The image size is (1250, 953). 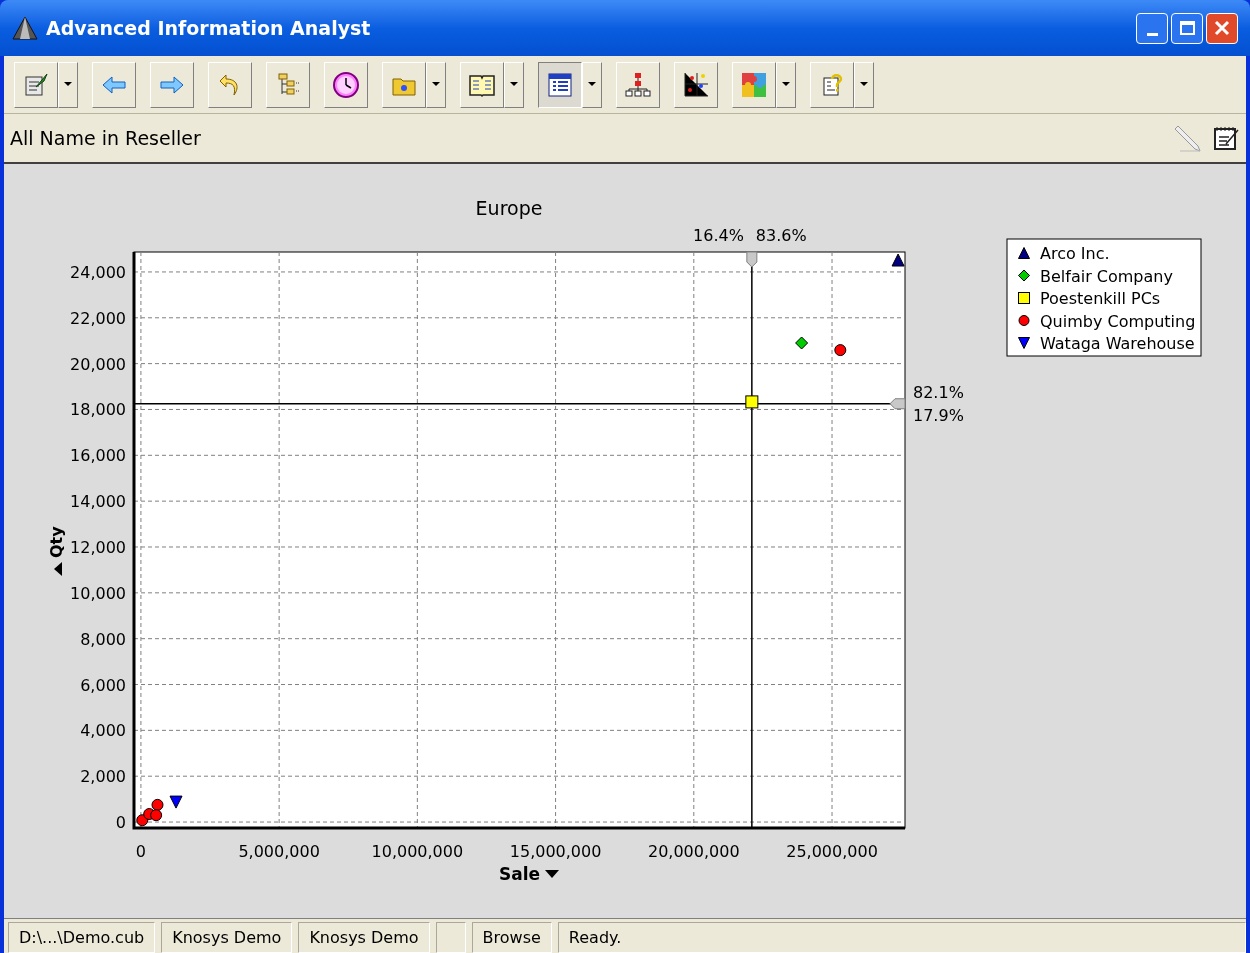 What do you see at coordinates (98, 410) in the screenshot?
I see `y-tick-label: 18,000` at bounding box center [98, 410].